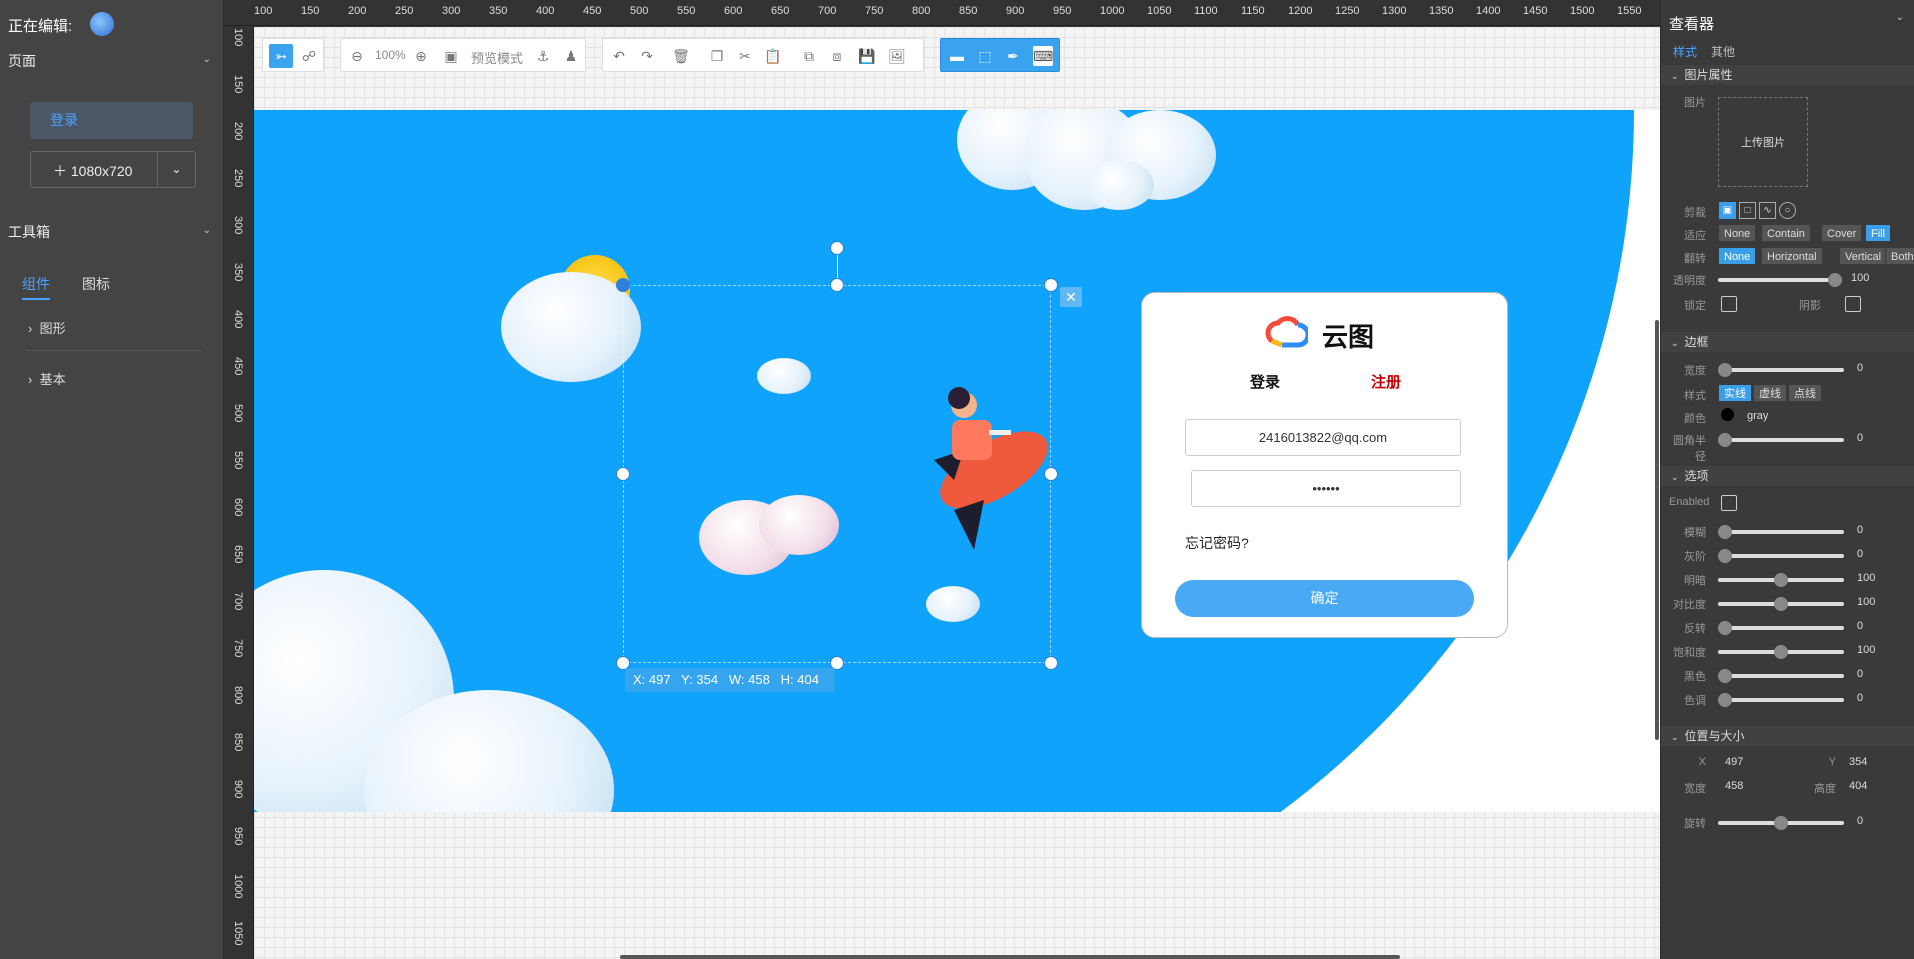 The image size is (1914, 959). What do you see at coordinates (837, 285) in the screenshot?
I see `resize-handle-n` at bounding box center [837, 285].